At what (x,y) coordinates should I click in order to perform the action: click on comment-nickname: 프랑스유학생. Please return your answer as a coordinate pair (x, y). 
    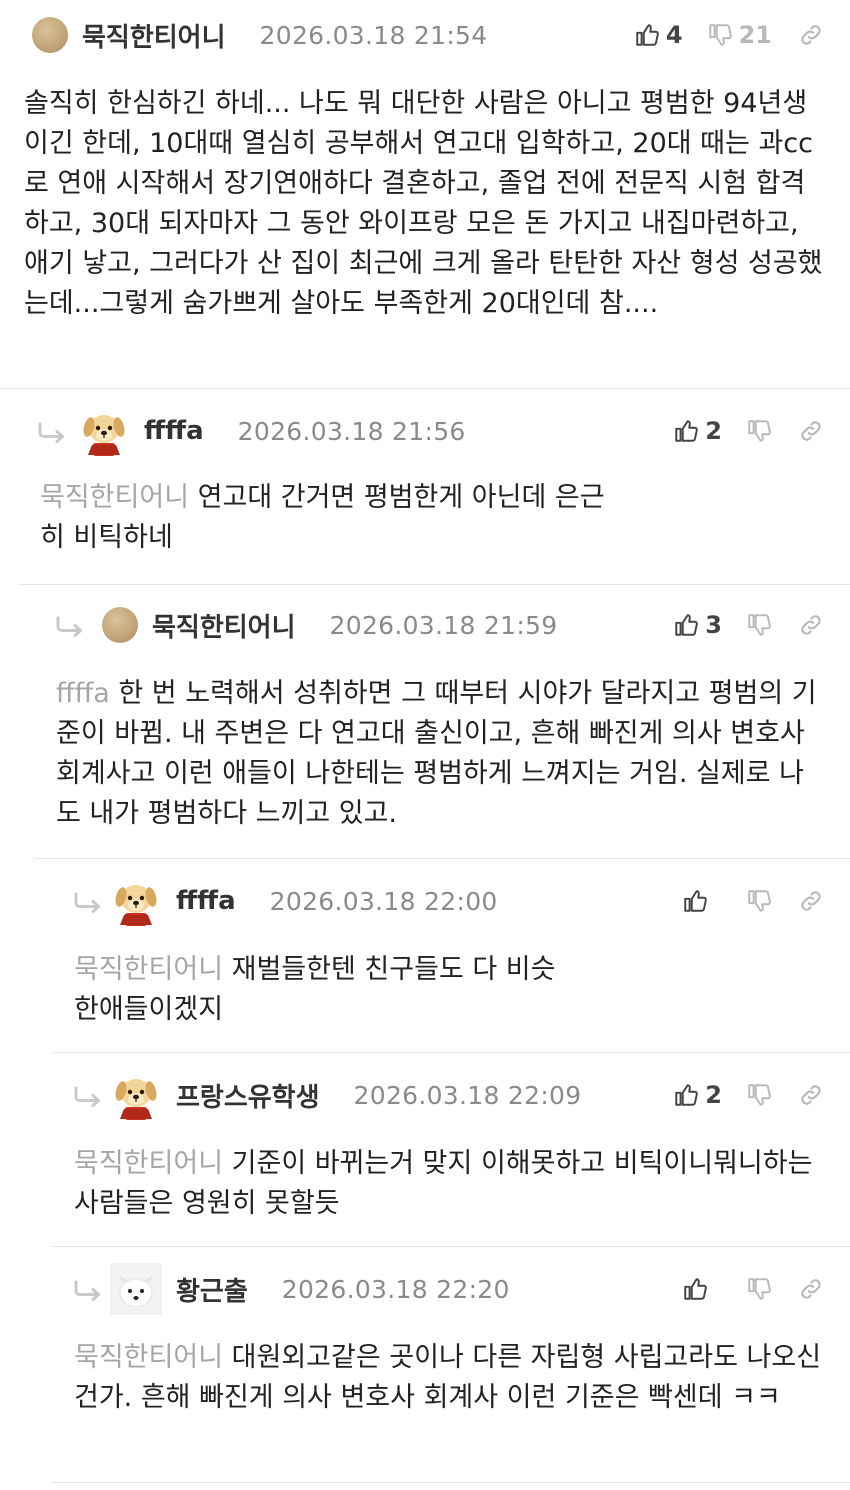
    Looking at the image, I should click on (248, 1095).